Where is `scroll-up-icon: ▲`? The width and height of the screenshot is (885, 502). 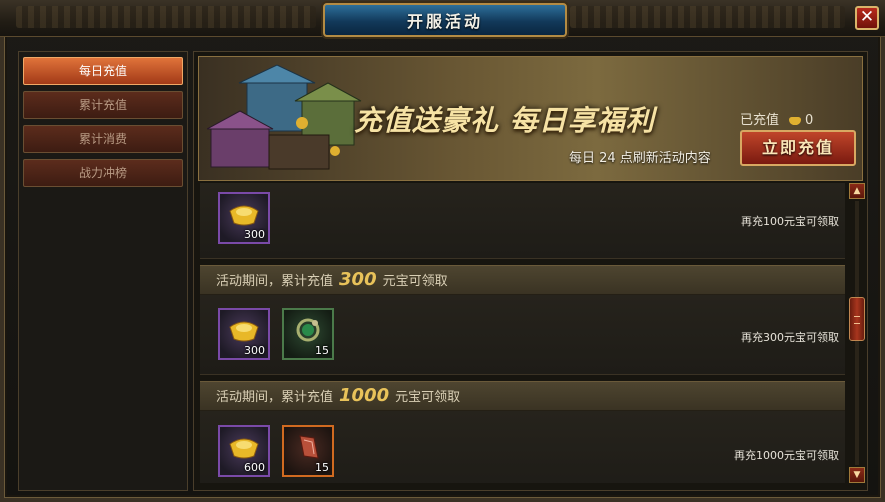 scroll-up-icon: ▲ is located at coordinates (857, 191).